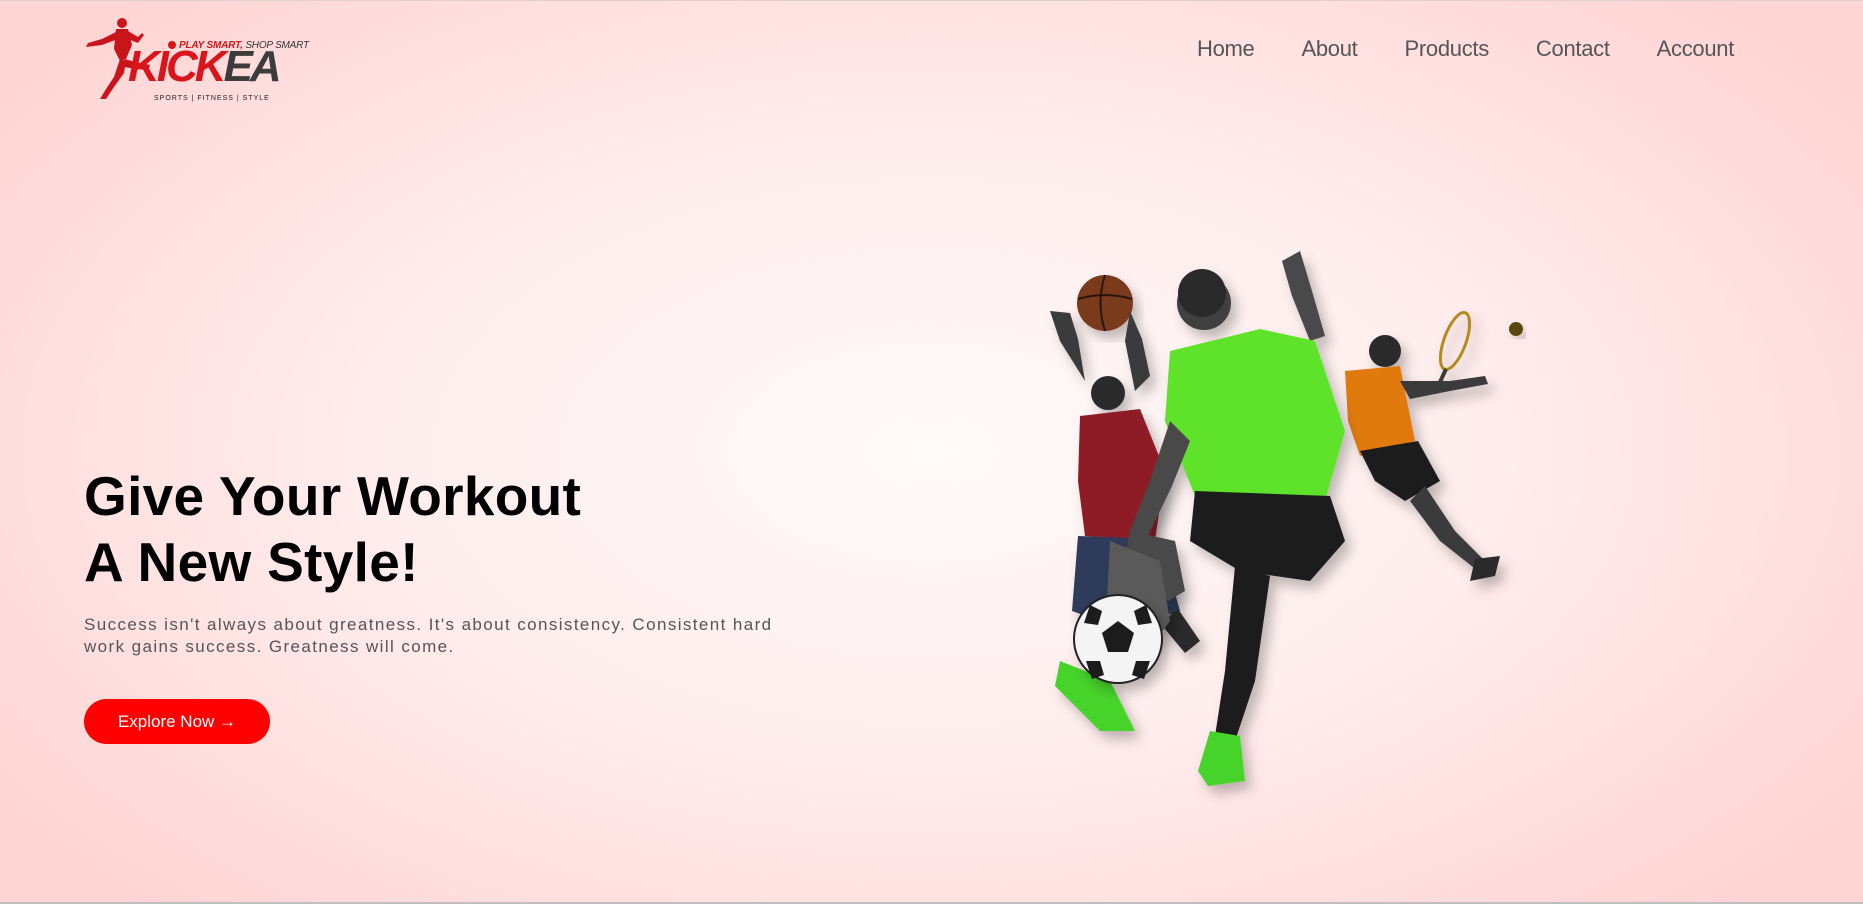 The height and width of the screenshot is (904, 1863). Describe the element at coordinates (1422, 446) in the screenshot. I see `tennis-player-figure` at that location.